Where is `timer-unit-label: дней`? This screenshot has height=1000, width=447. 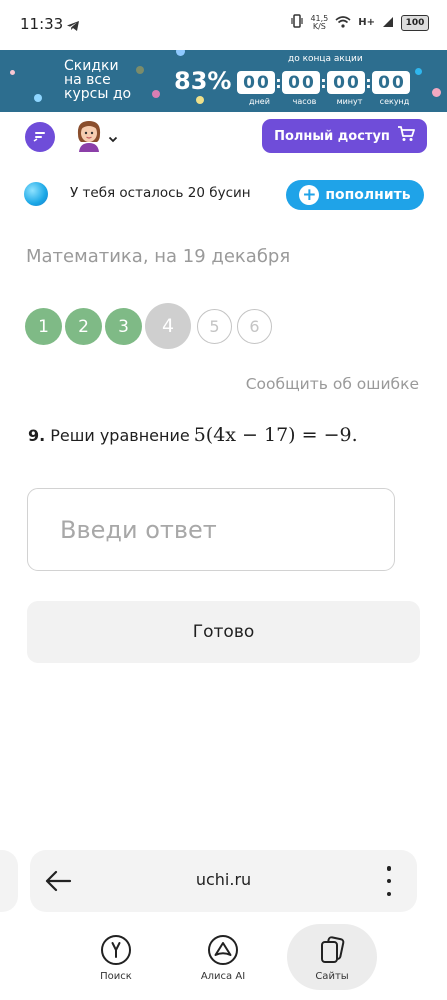 timer-unit-label: дней is located at coordinates (259, 101).